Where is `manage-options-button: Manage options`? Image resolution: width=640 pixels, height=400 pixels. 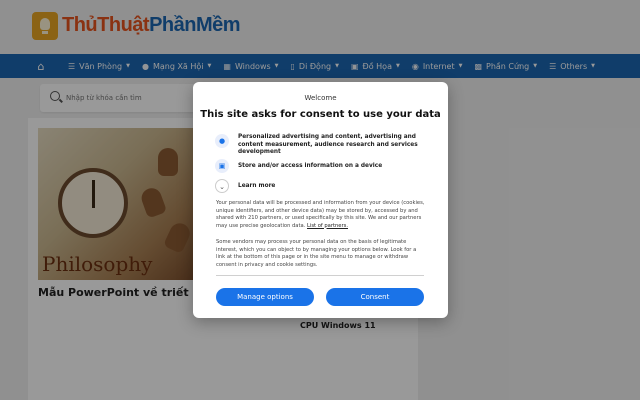 manage-options-button: Manage options is located at coordinates (265, 297).